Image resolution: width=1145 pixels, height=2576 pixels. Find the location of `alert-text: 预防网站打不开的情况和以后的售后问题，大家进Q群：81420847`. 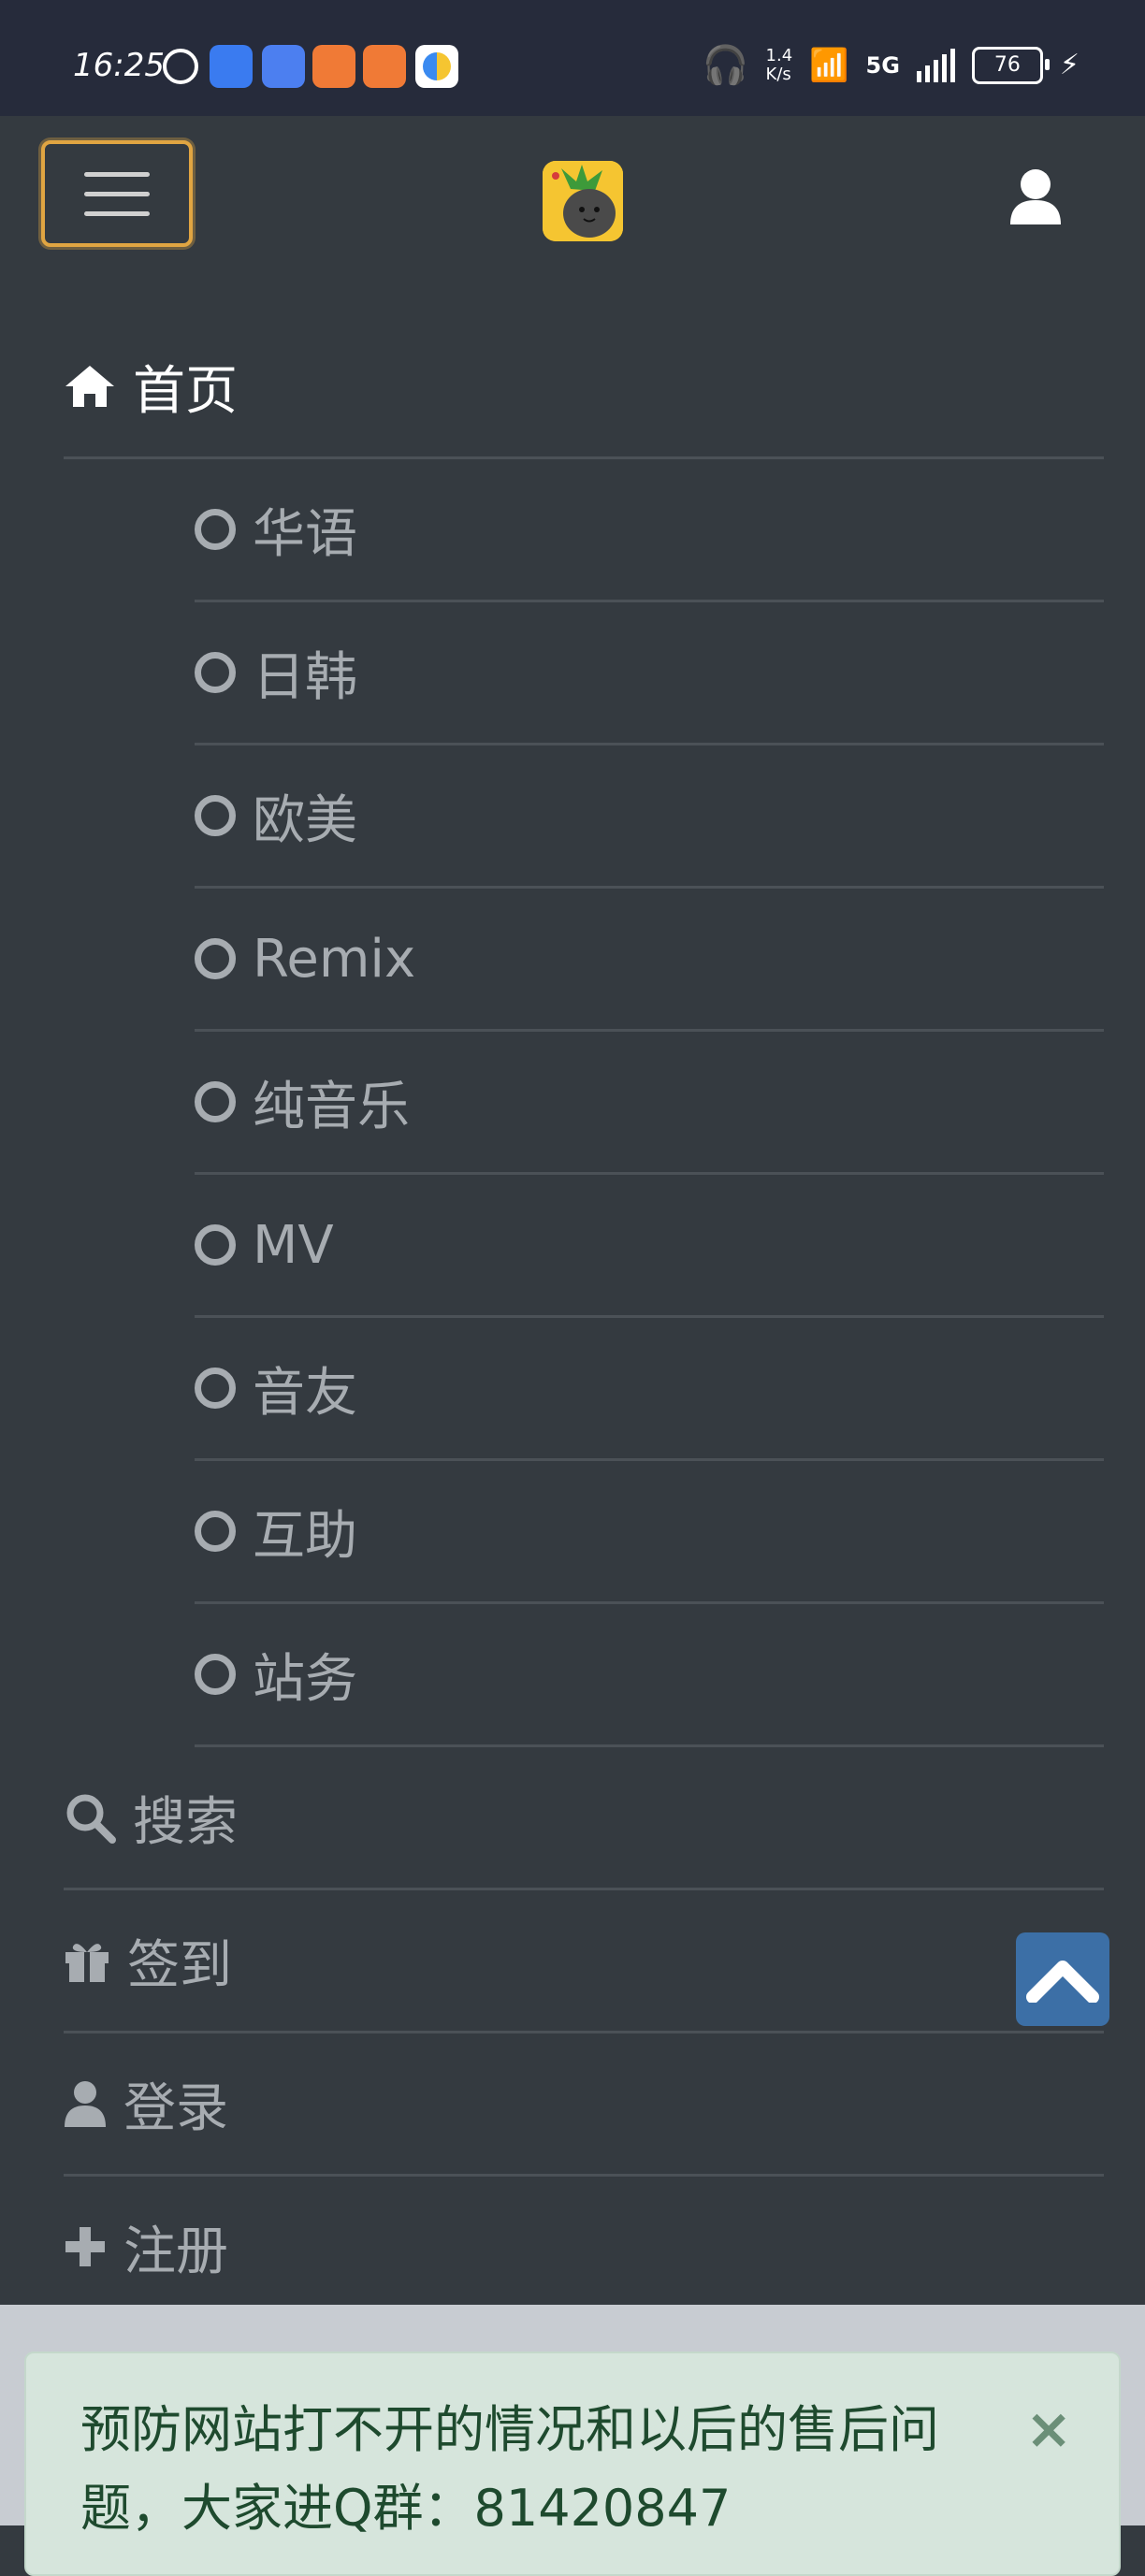

alert-text: 预防网站打不开的情况和以后的售后问题，大家进Q群：81420847 is located at coordinates (510, 2469).